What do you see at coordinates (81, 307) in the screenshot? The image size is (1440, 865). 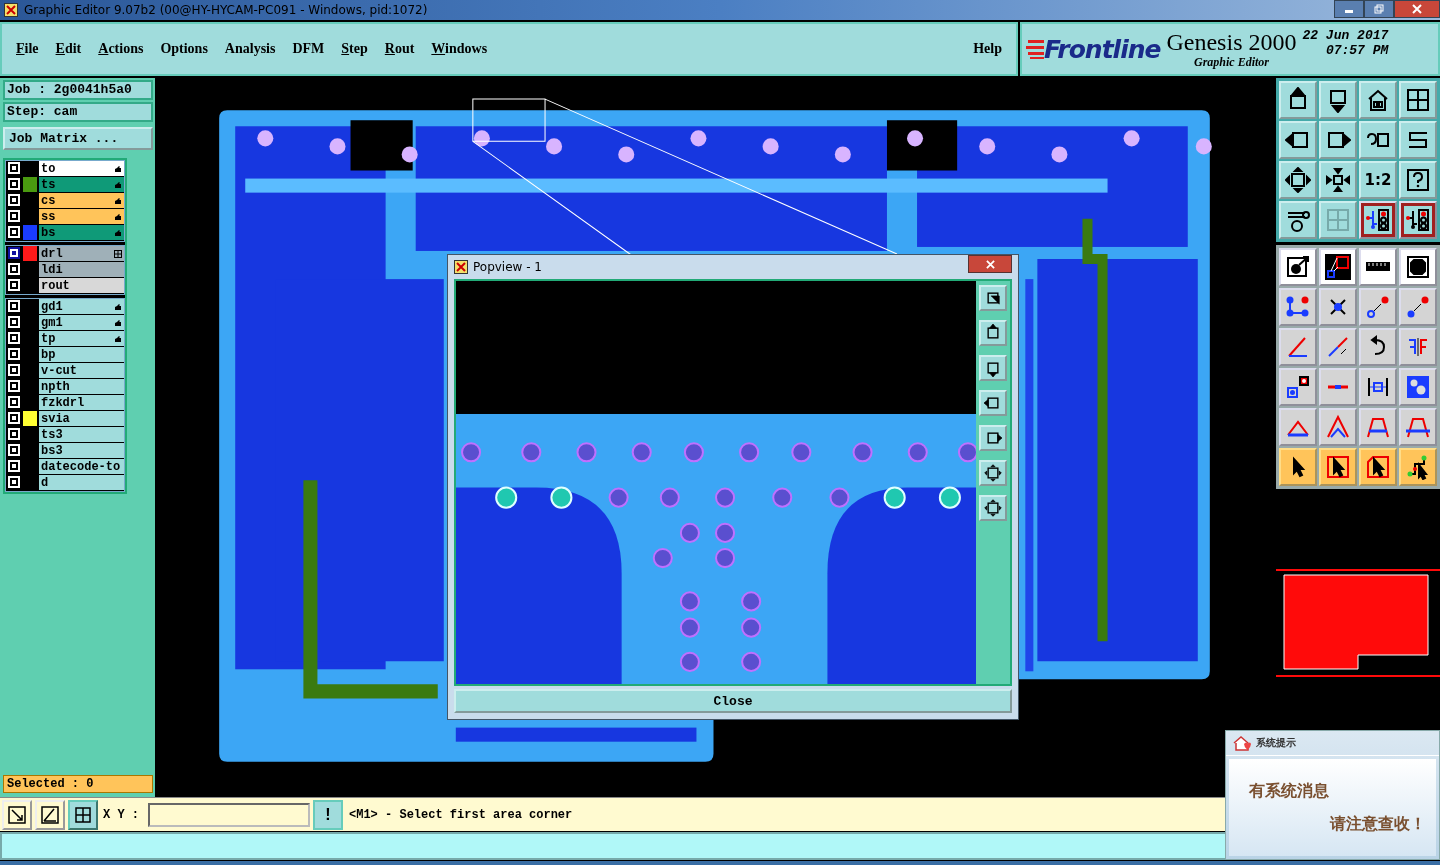 I see `layer-name: gd1` at bounding box center [81, 307].